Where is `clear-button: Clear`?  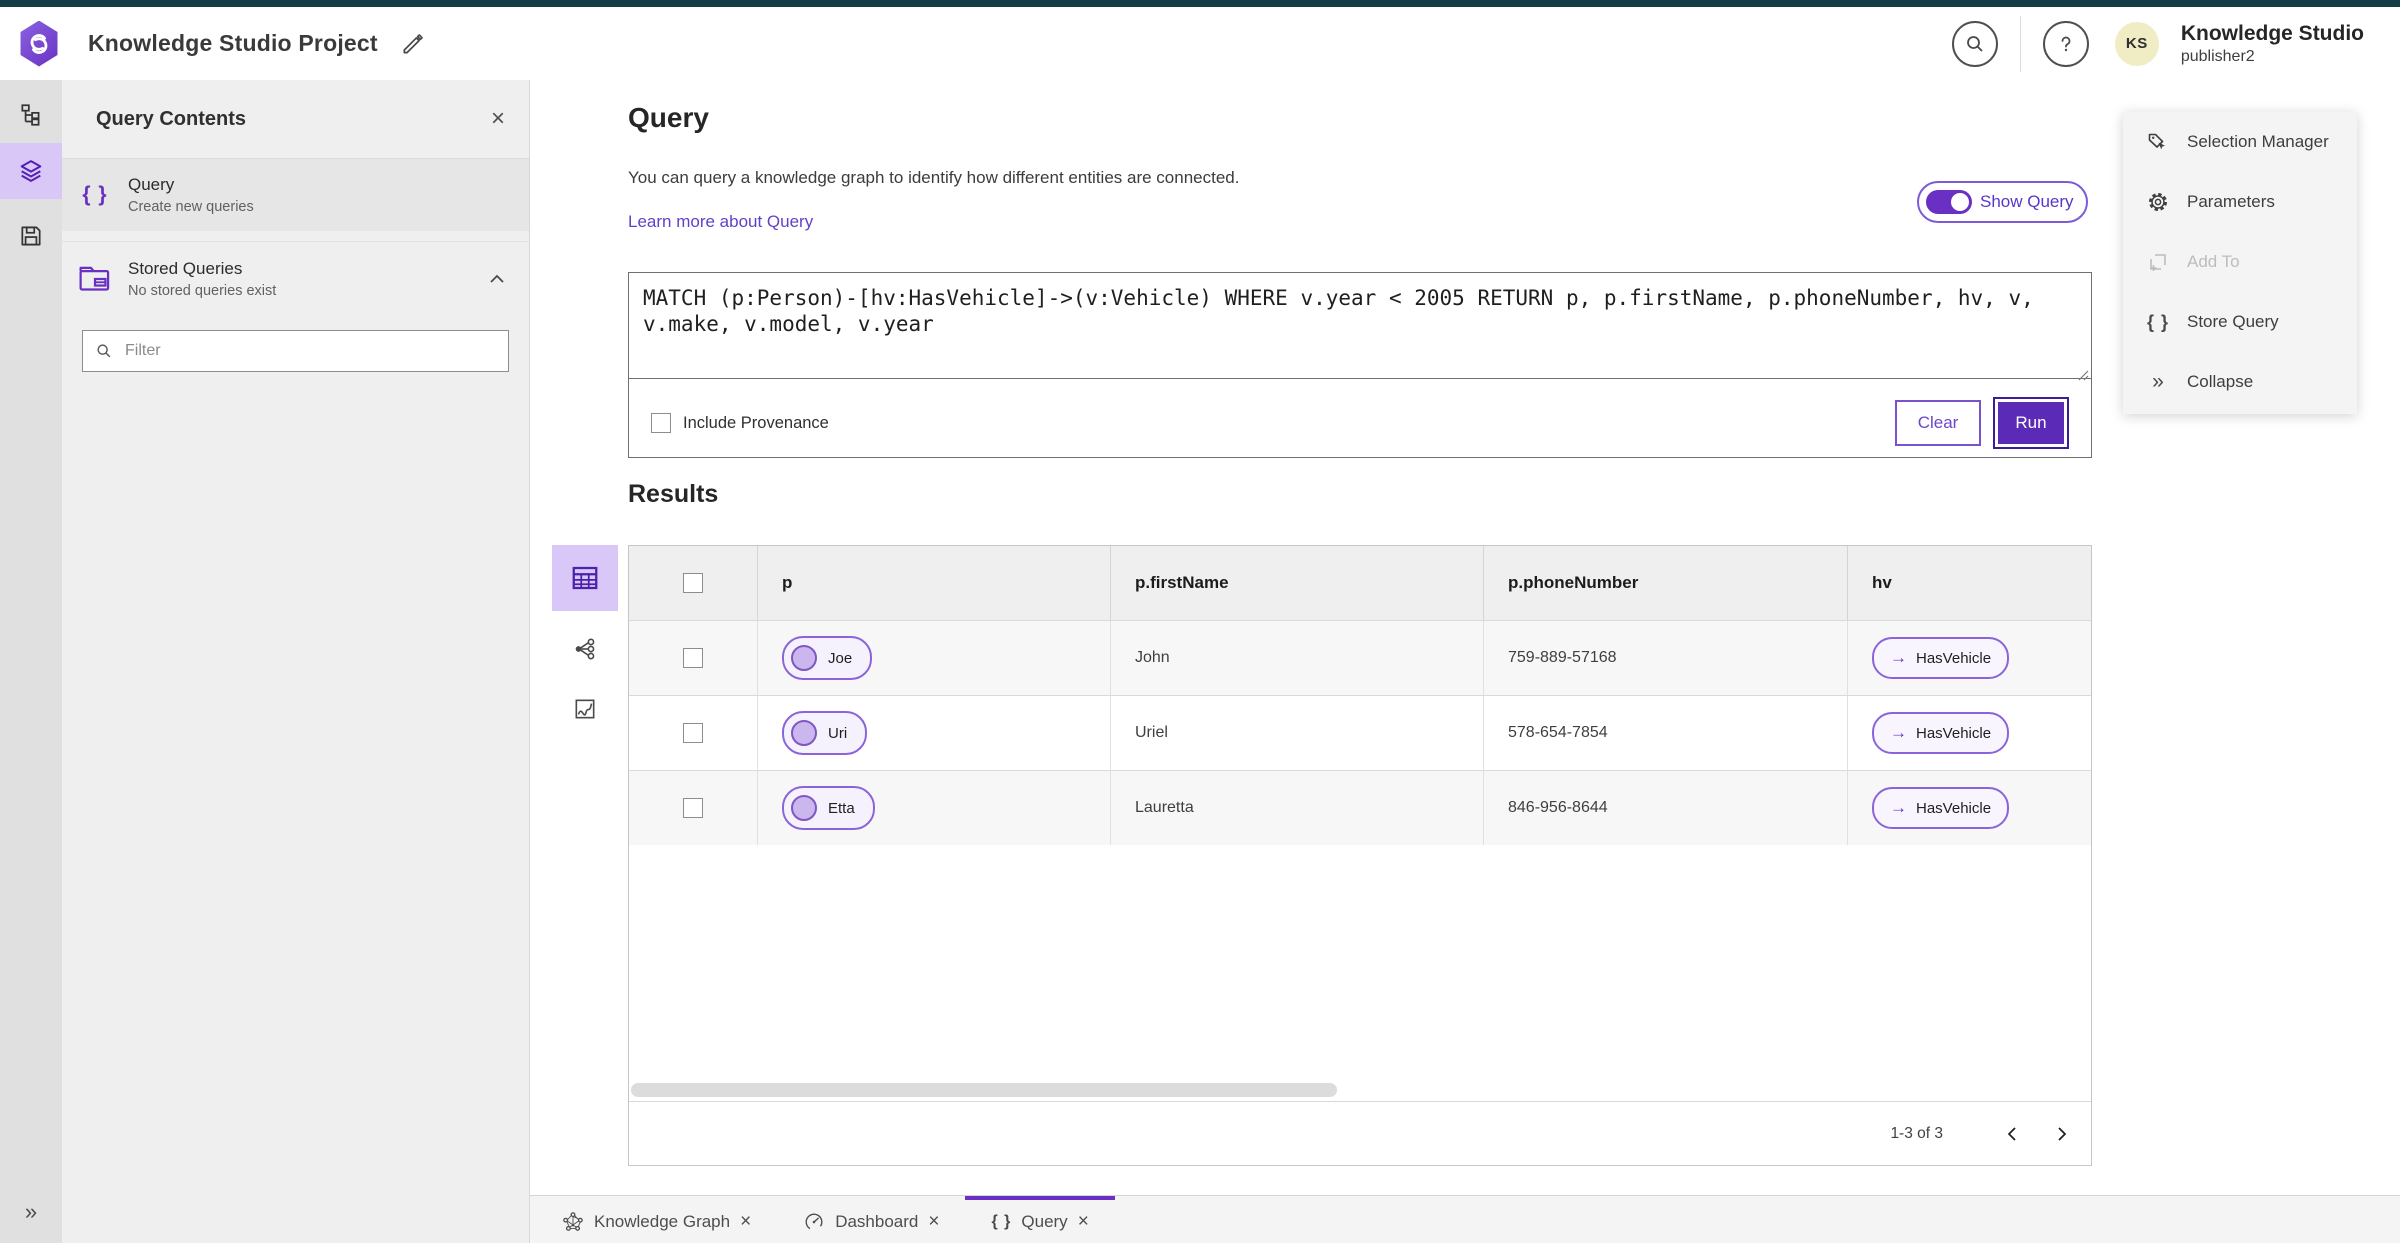
clear-button: Clear is located at coordinates (1938, 423).